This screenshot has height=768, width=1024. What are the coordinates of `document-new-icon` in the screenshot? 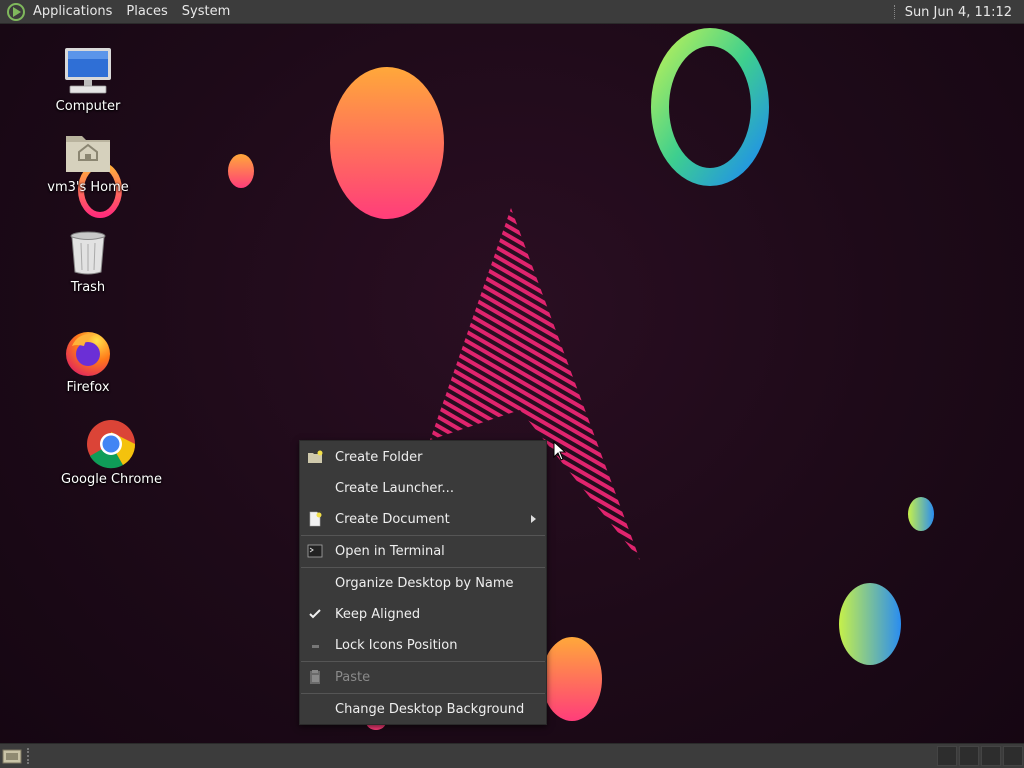 It's located at (315, 519).